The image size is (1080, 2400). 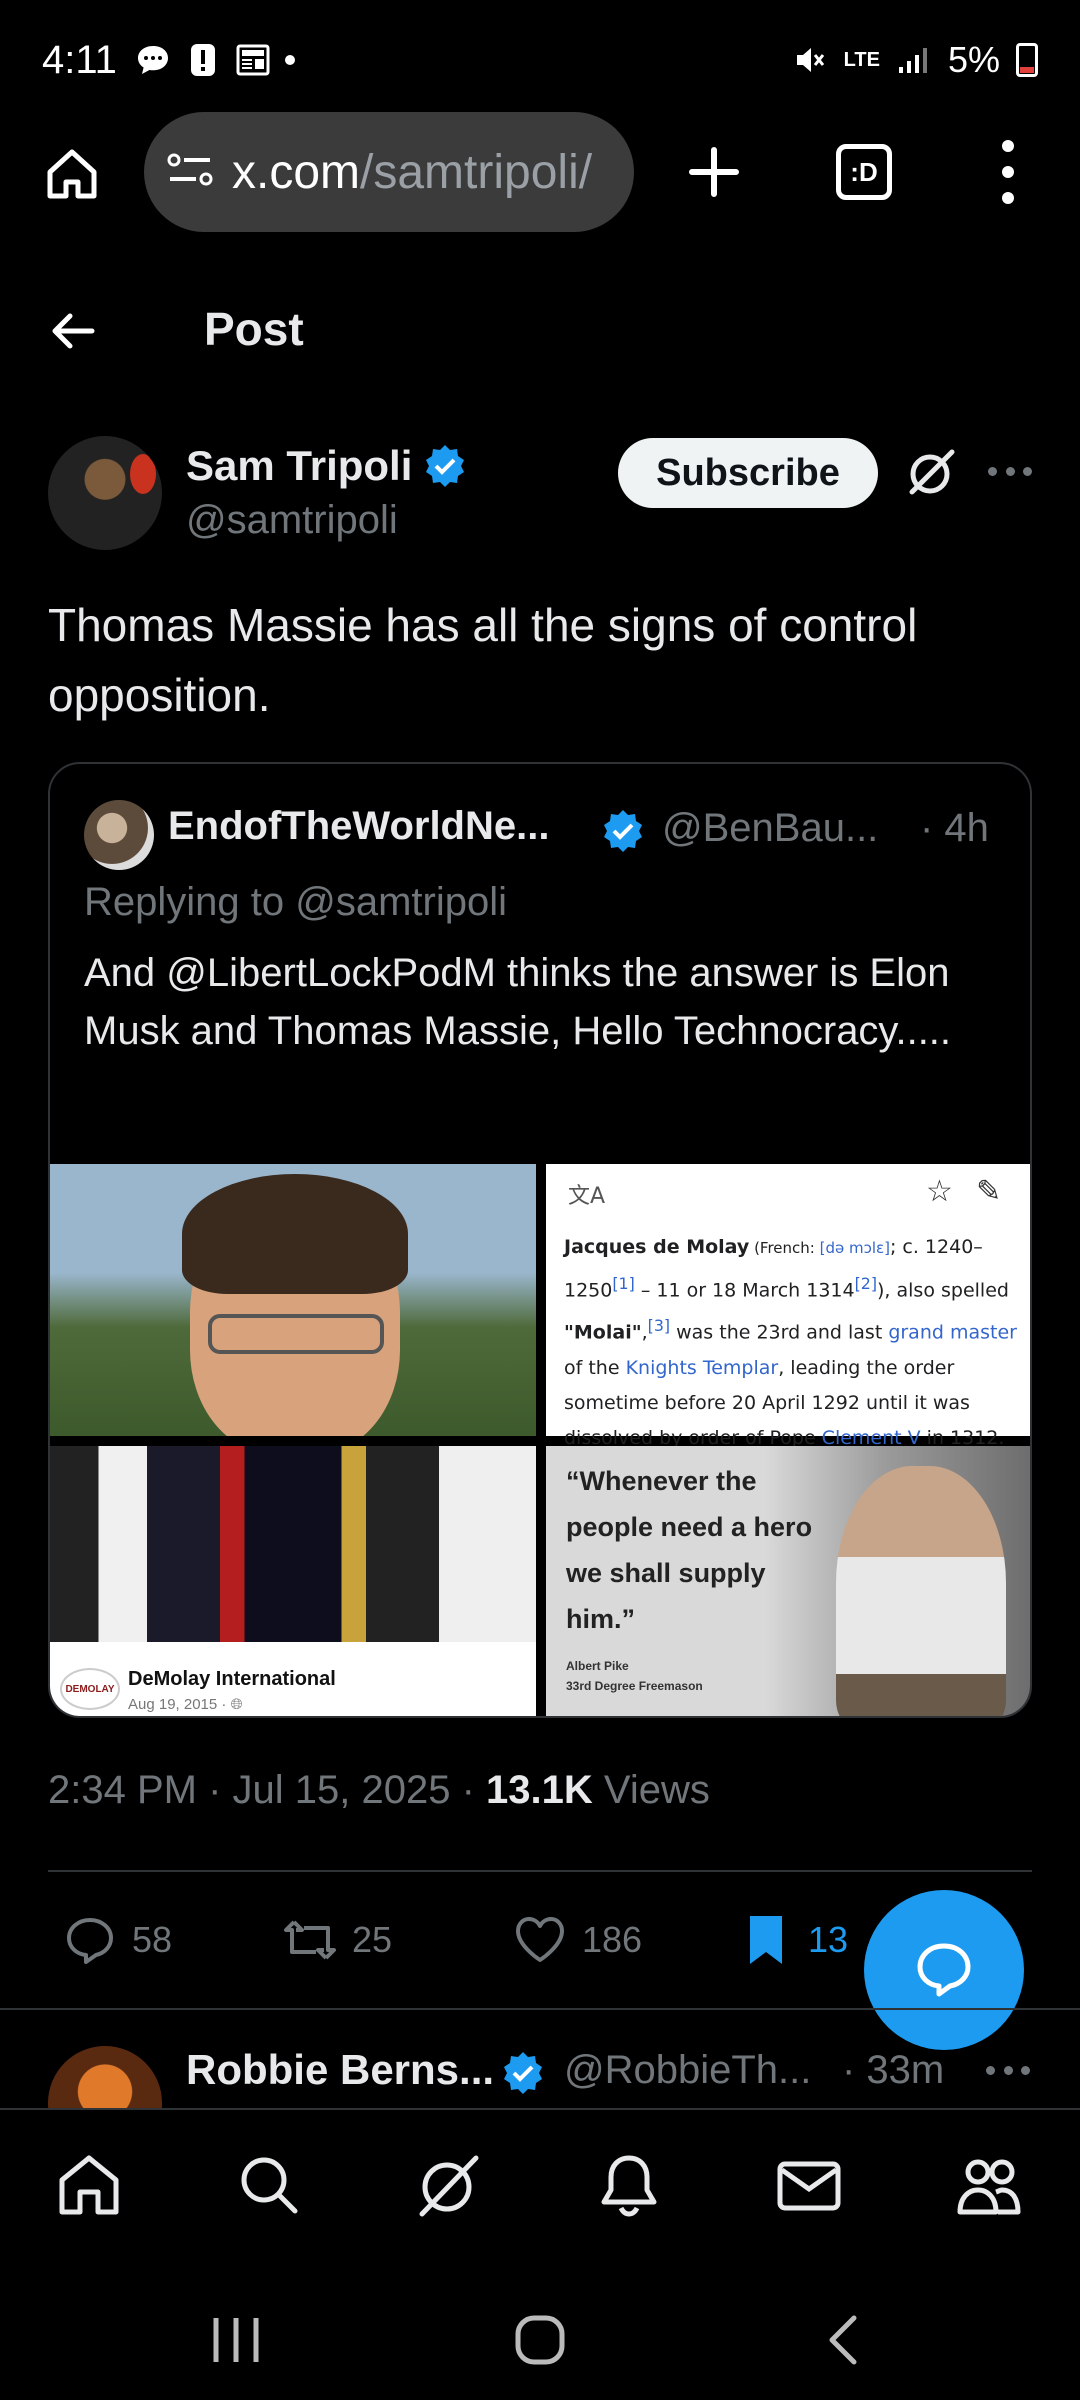 What do you see at coordinates (748, 473) in the screenshot?
I see `subscribe-button: Subscribe` at bounding box center [748, 473].